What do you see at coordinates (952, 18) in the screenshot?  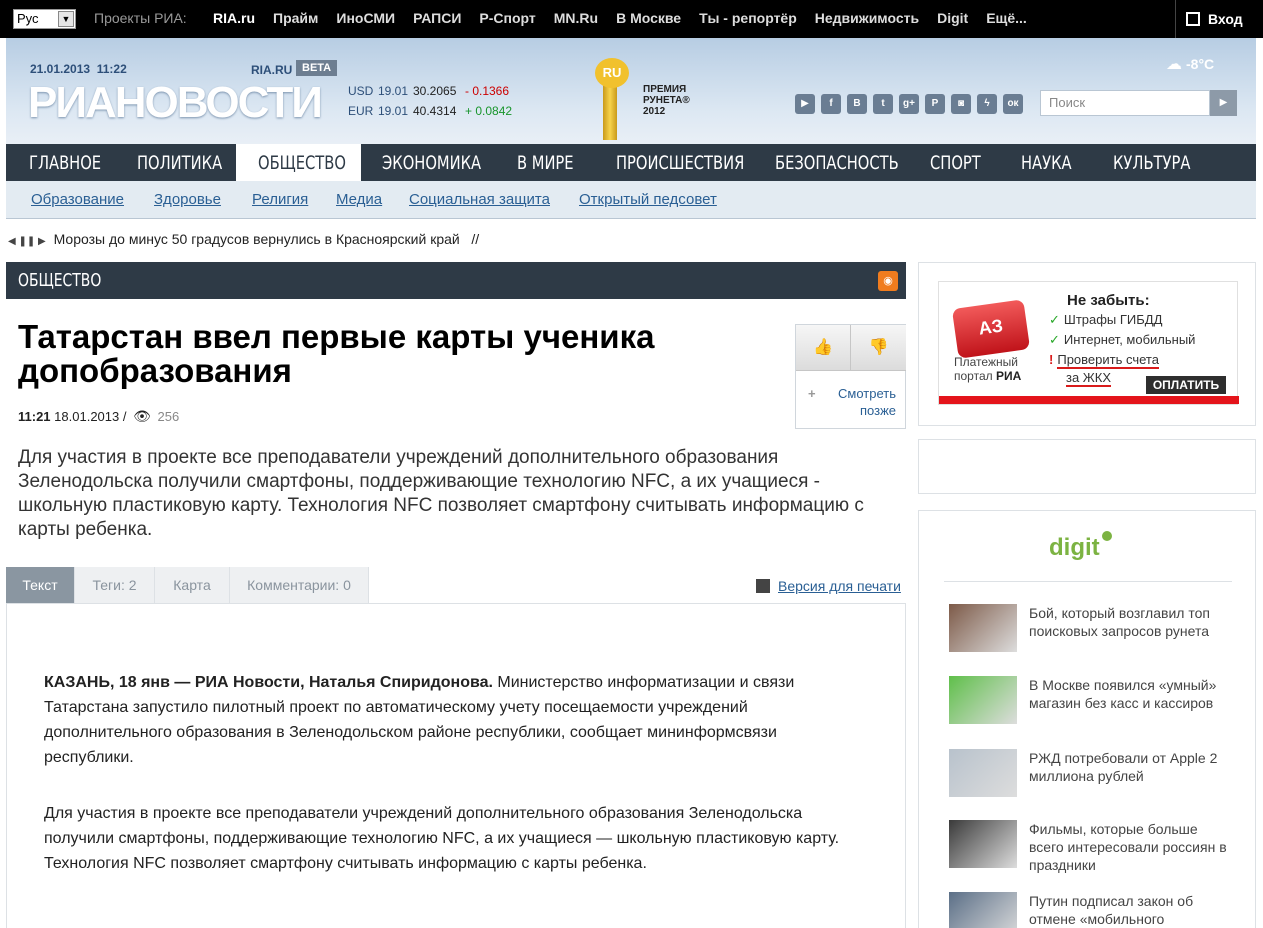 I see `project-link-digit: Digit` at bounding box center [952, 18].